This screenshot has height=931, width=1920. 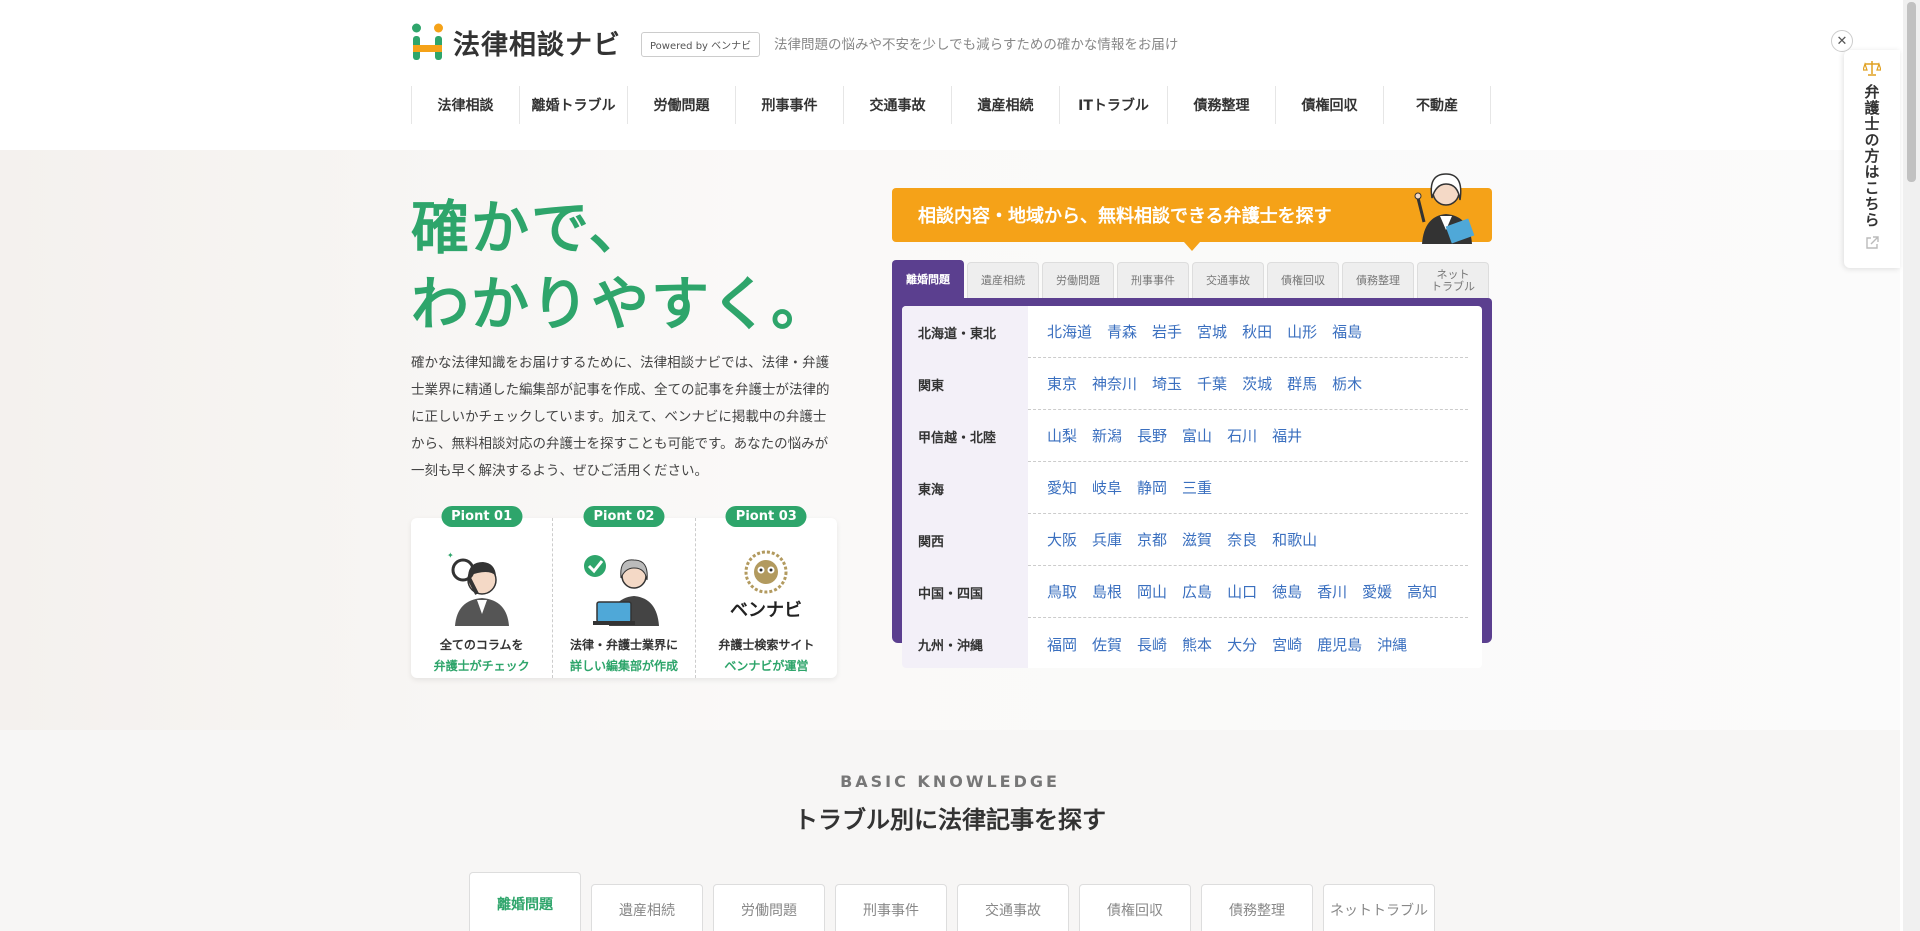 I want to click on prefecture-link: 大阪, so click(x=1062, y=539).